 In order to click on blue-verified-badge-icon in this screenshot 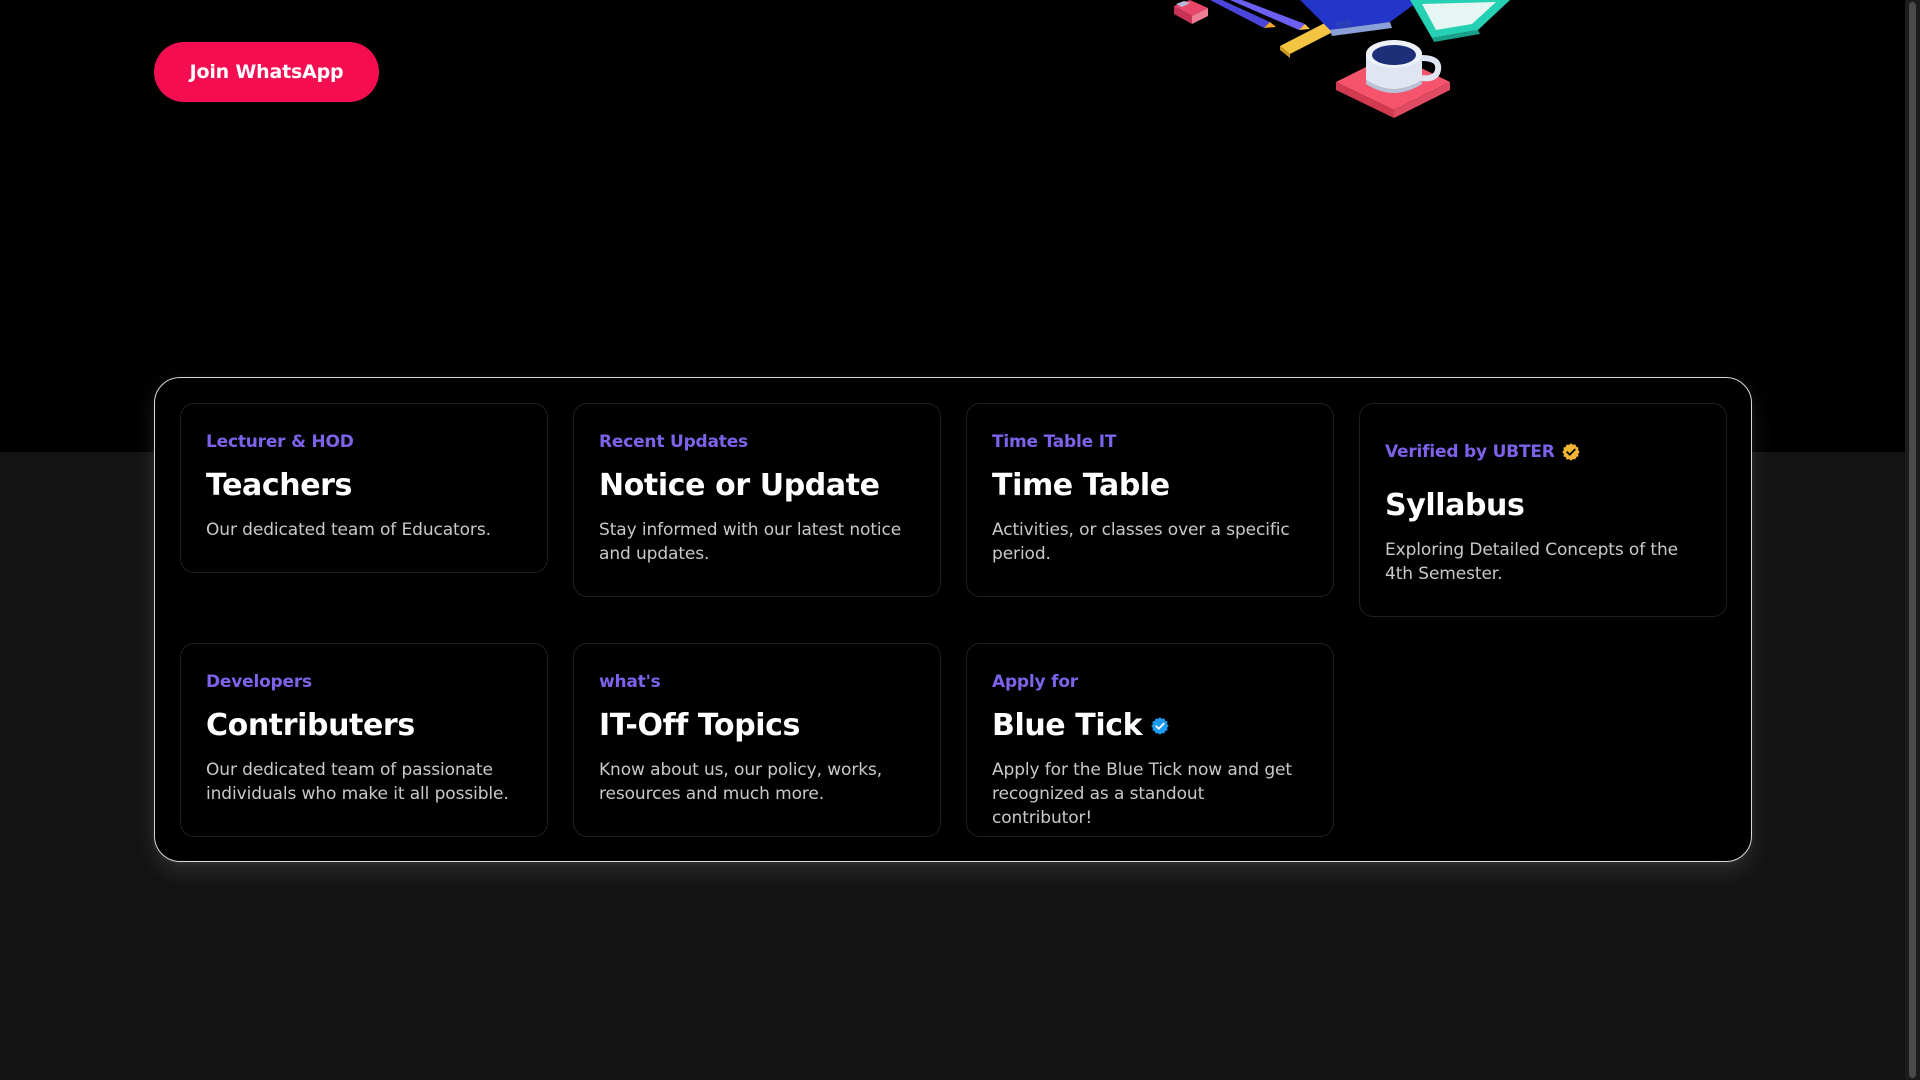, I will do `click(1160, 726)`.